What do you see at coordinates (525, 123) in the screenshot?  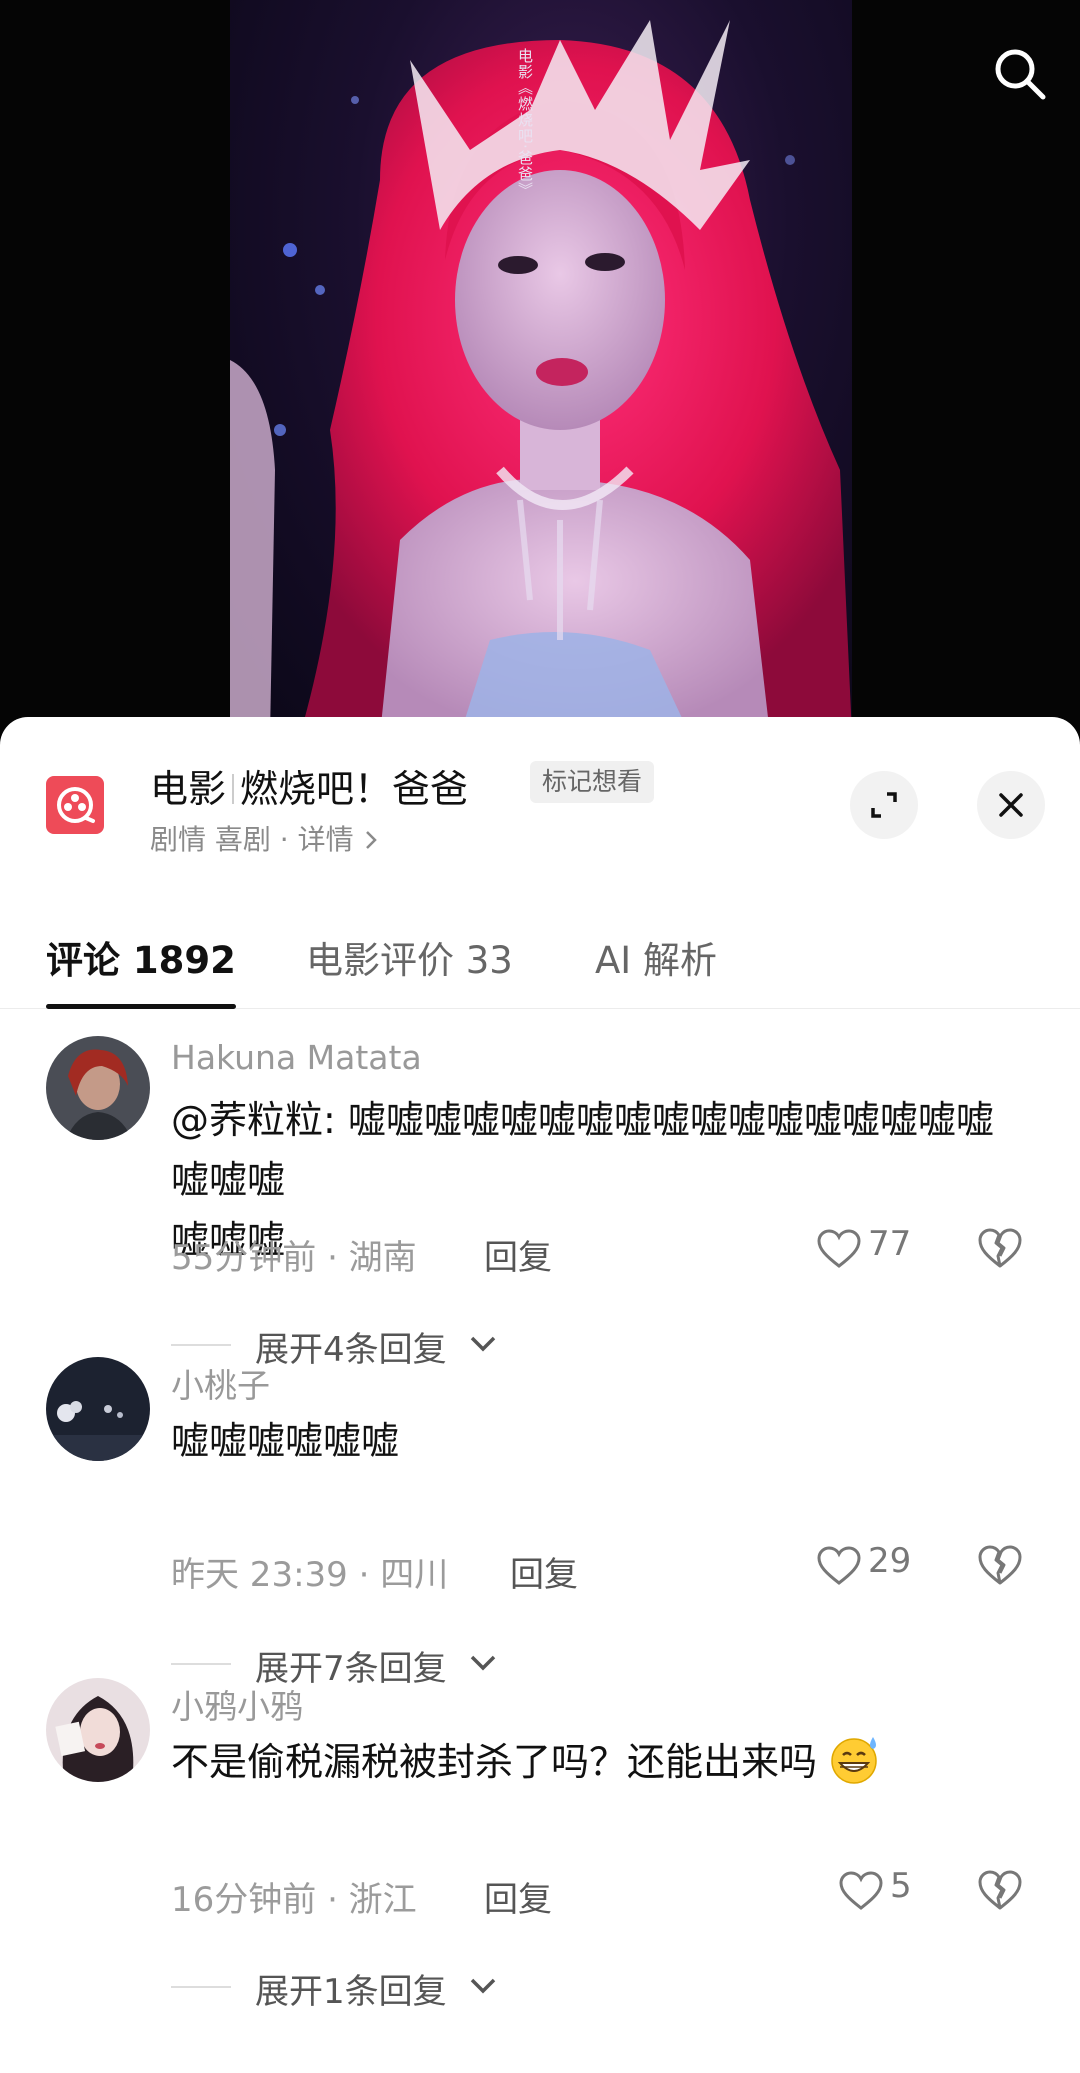 I see `video-caption: 电影《燃烧吧·爸爸》` at bounding box center [525, 123].